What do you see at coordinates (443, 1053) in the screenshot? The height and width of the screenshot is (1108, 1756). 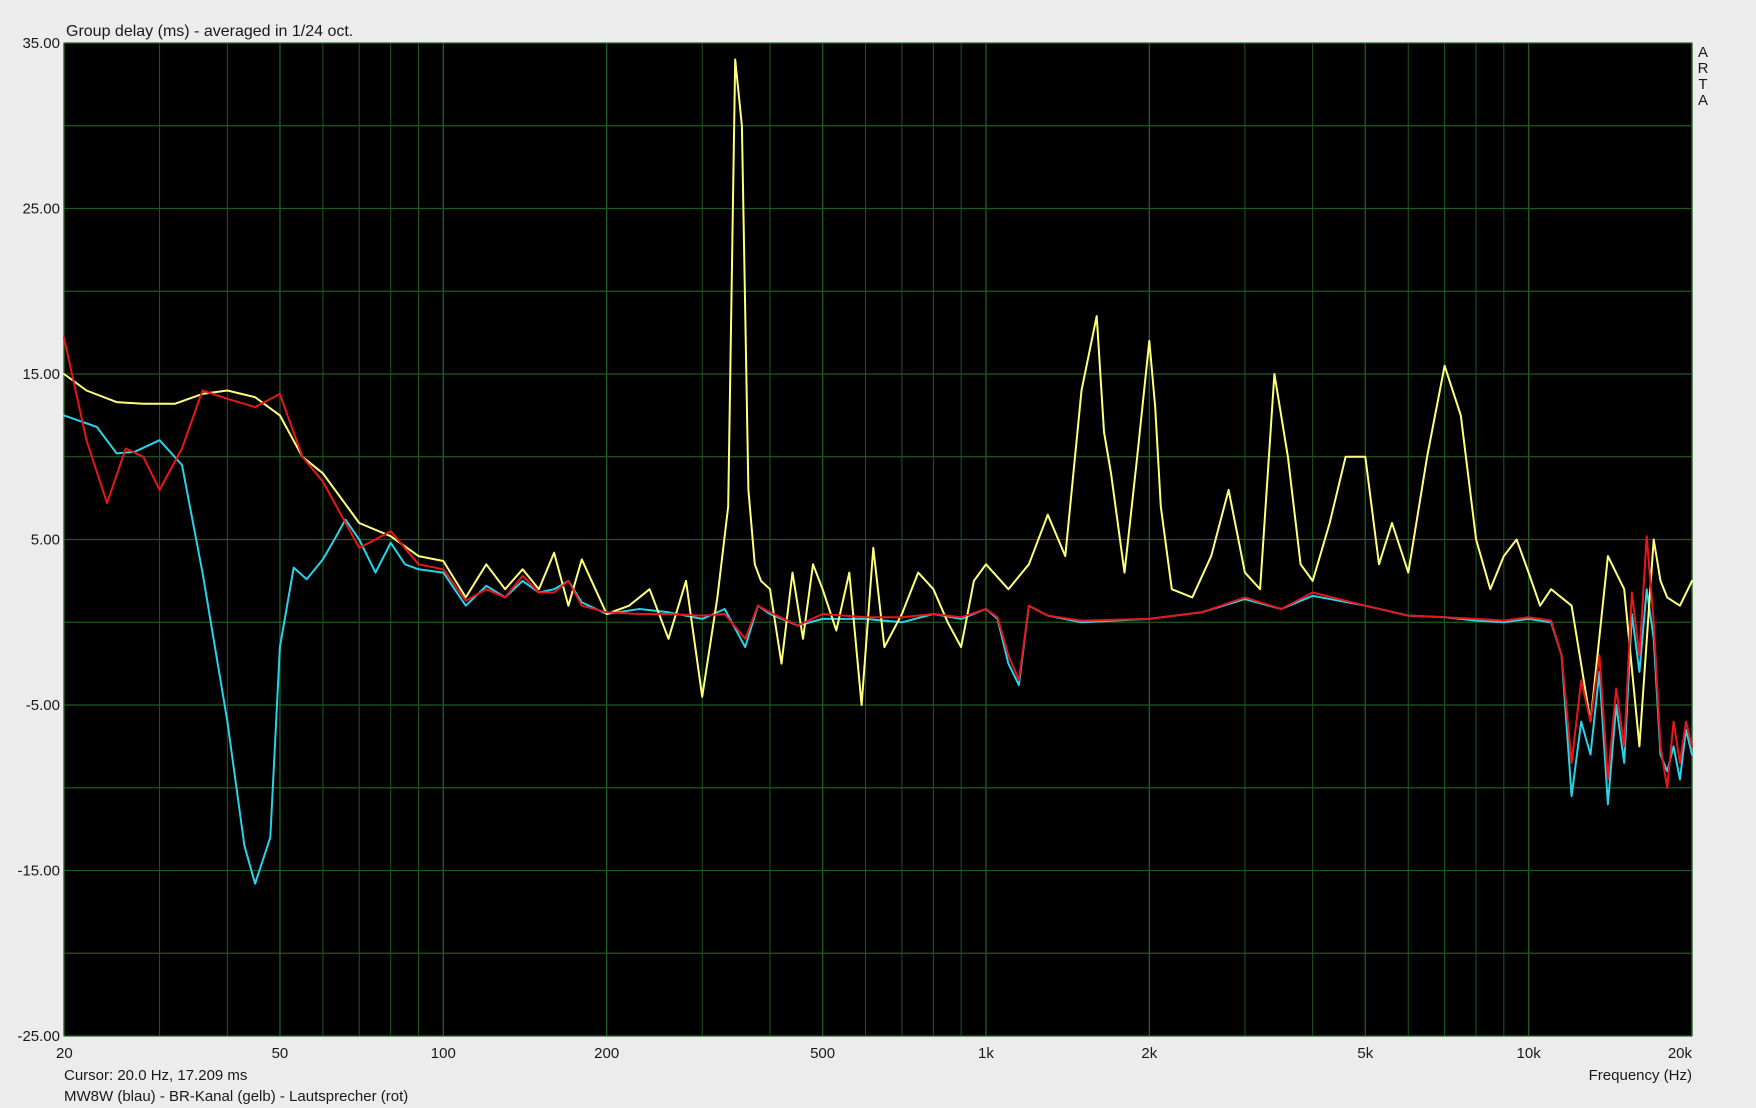 I see `x-tick-label: 100` at bounding box center [443, 1053].